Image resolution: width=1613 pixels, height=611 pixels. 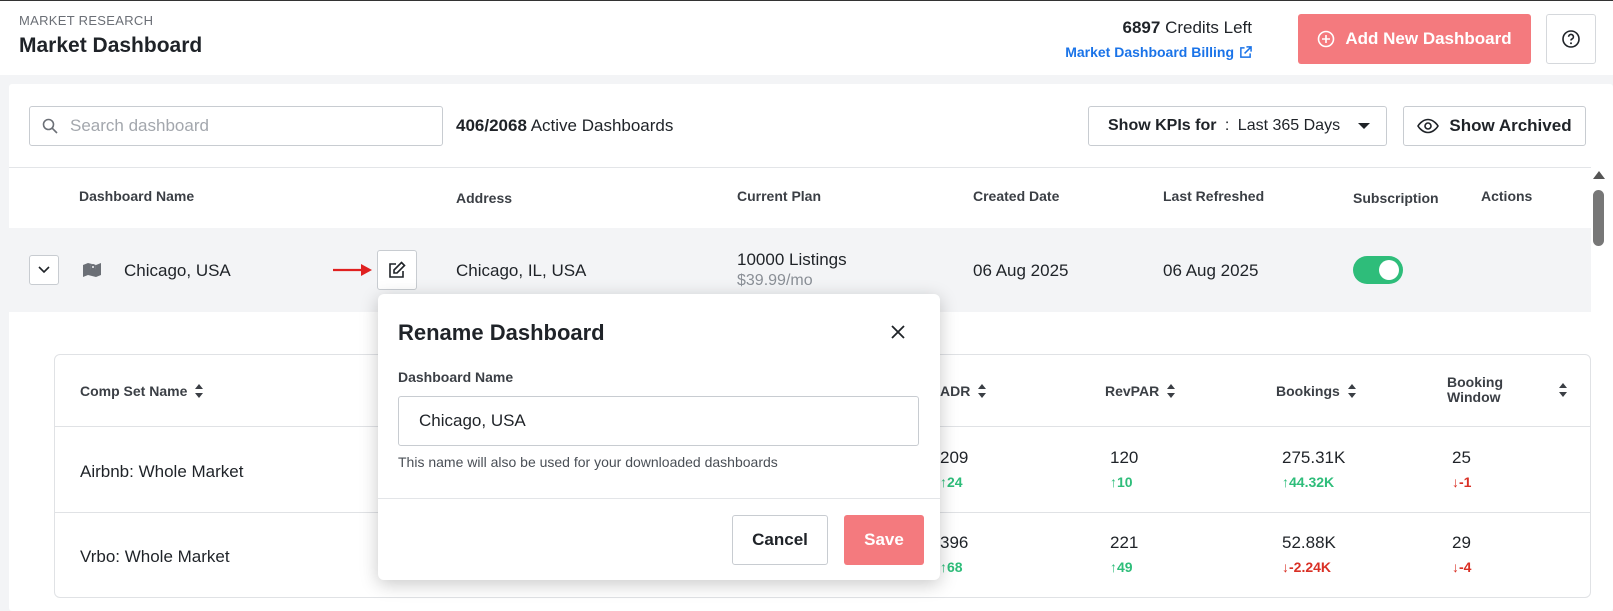 I want to click on kpi-period-select: Show KPIs for : Last 365 Days, so click(x=1237, y=126).